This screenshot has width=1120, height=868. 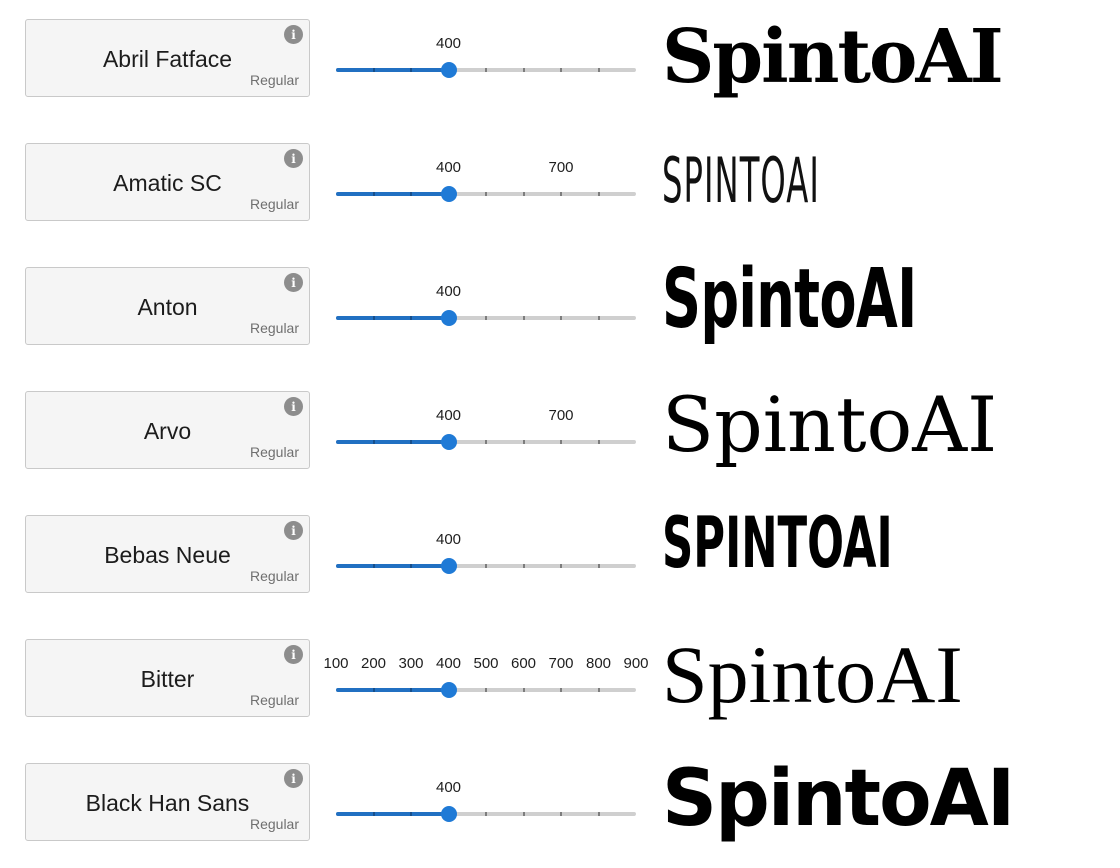 I want to click on font-row: i Amatic SC Regular 400 700 SPINTOAI, so click(x=560, y=186).